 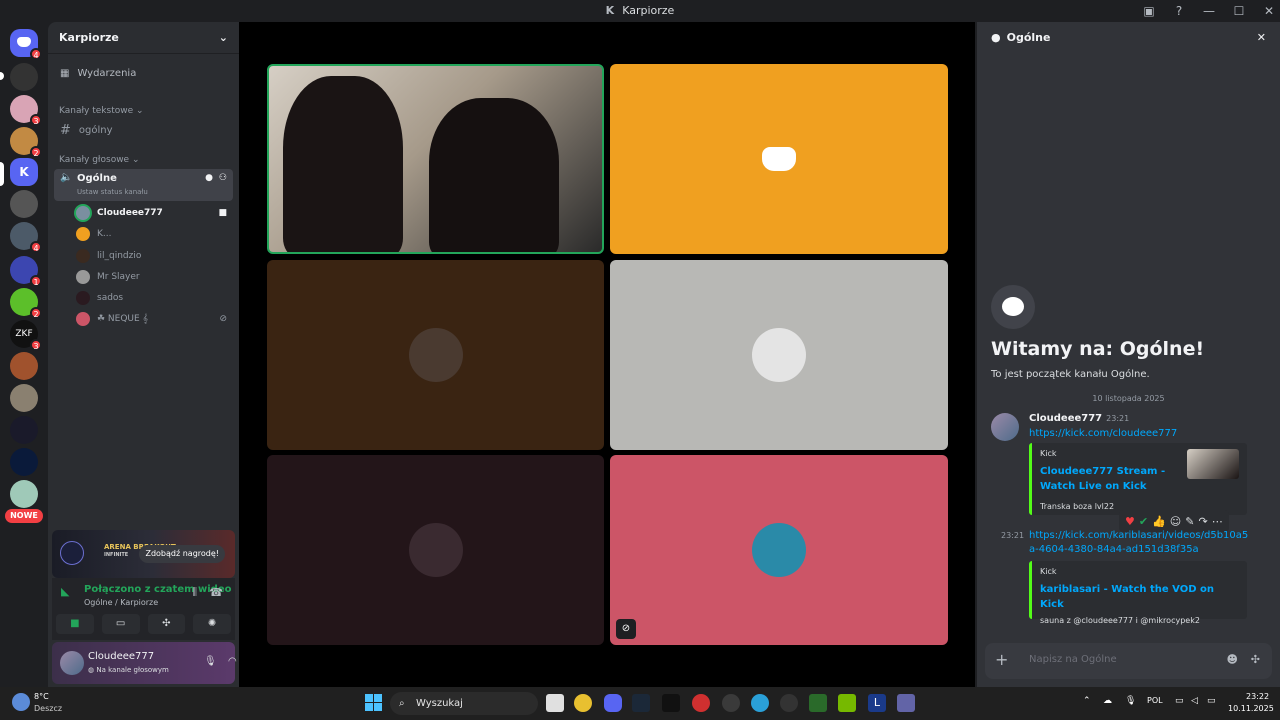 I want to click on home-button: 4, so click(x=26, y=44).